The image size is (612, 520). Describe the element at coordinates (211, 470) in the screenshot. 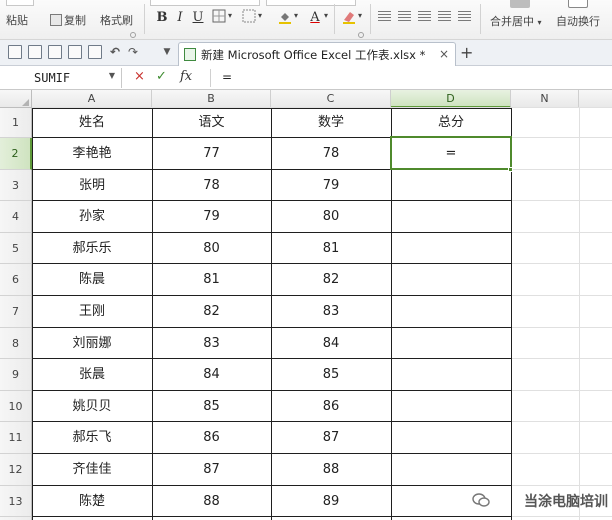

I see `table-cell-chinese: 87` at that location.